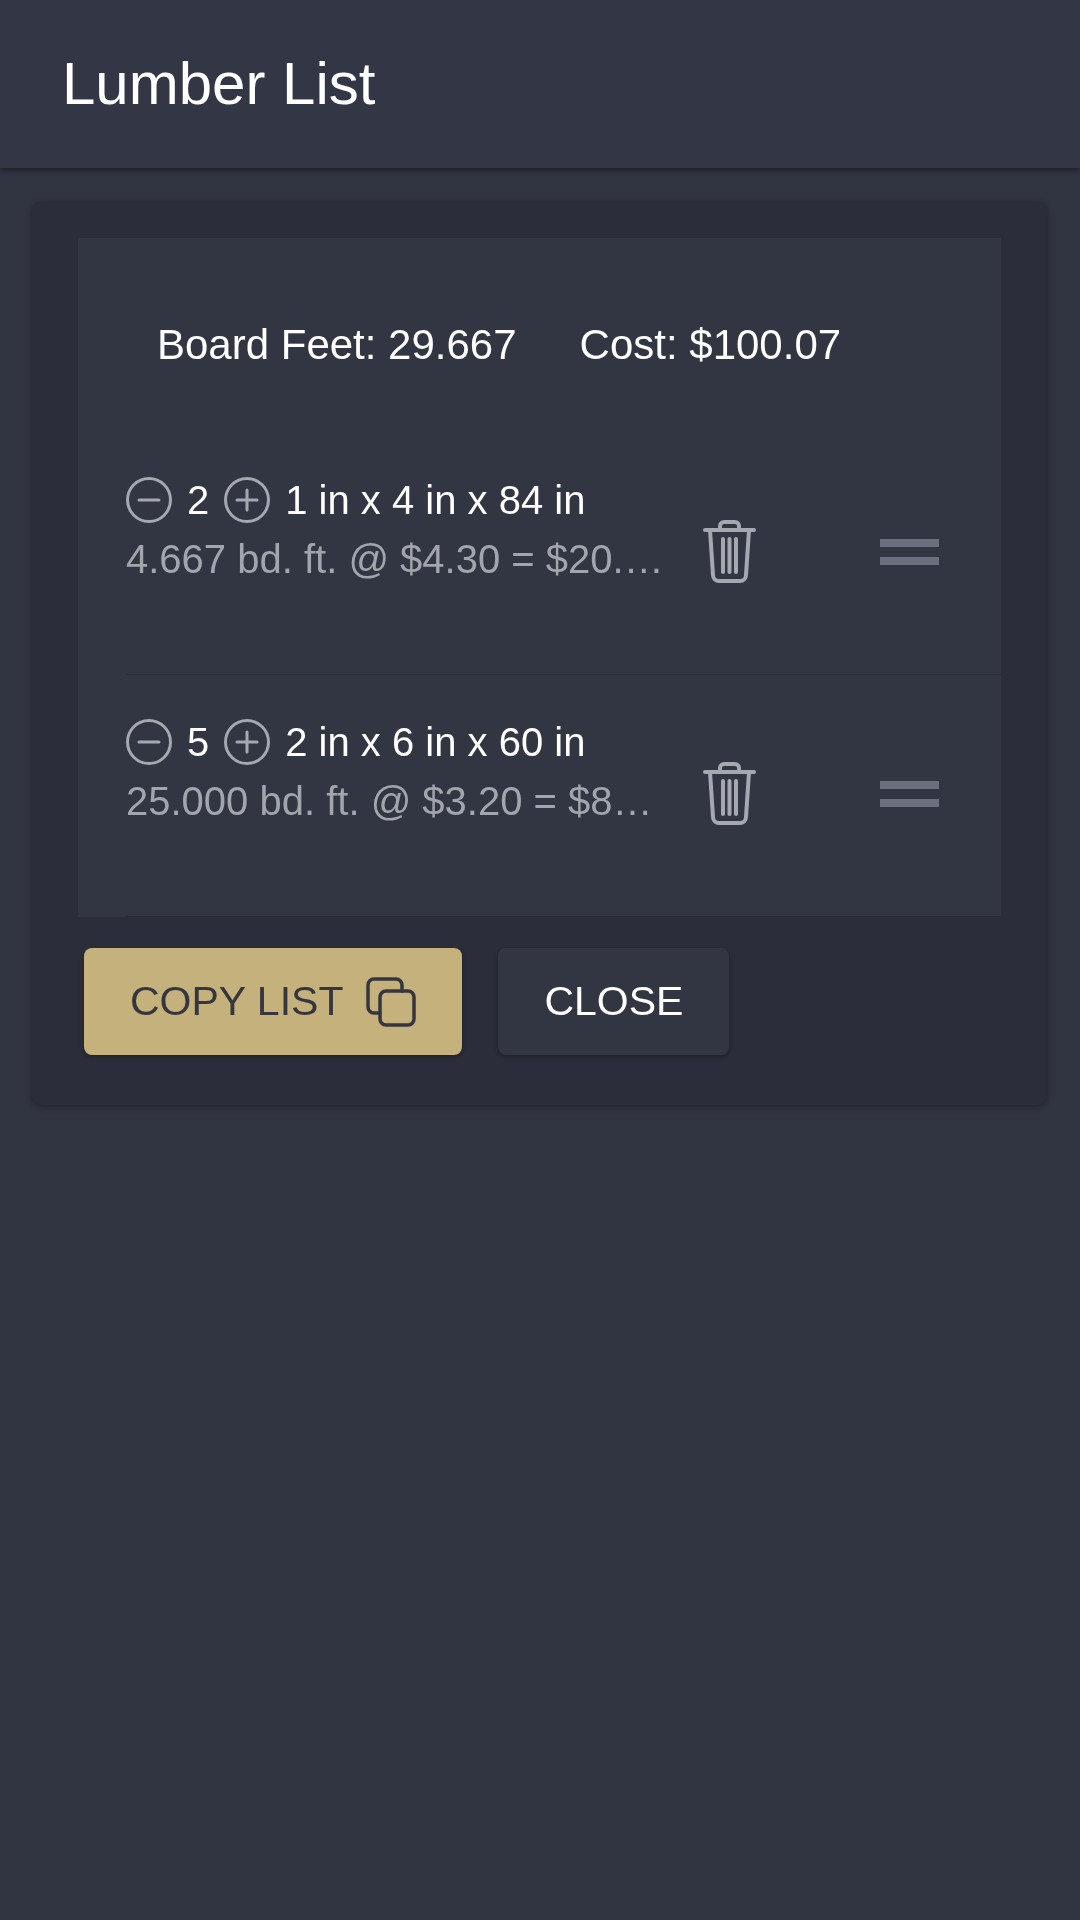  I want to click on lumber-dimensions: 2 in x 6 in x 60 in, so click(435, 742).